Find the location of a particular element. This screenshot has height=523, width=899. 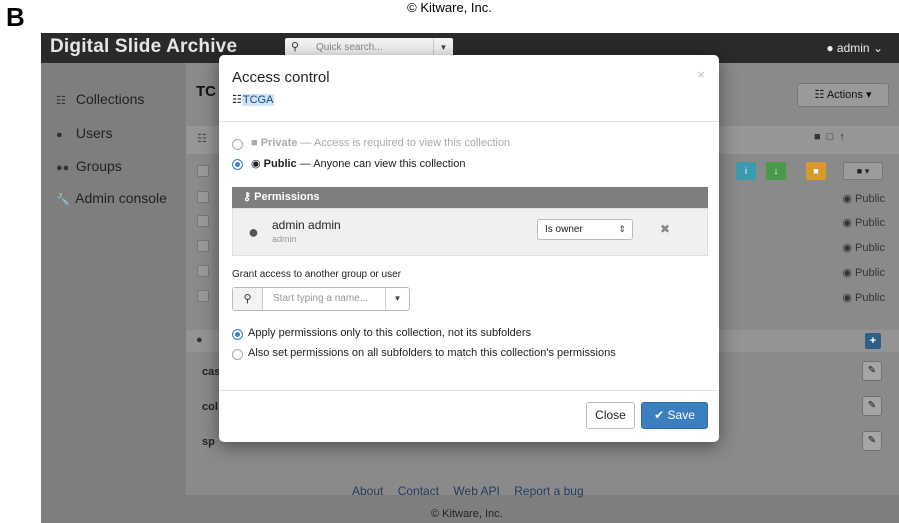

folder-icon: ■ ▾ is located at coordinates (863, 171).